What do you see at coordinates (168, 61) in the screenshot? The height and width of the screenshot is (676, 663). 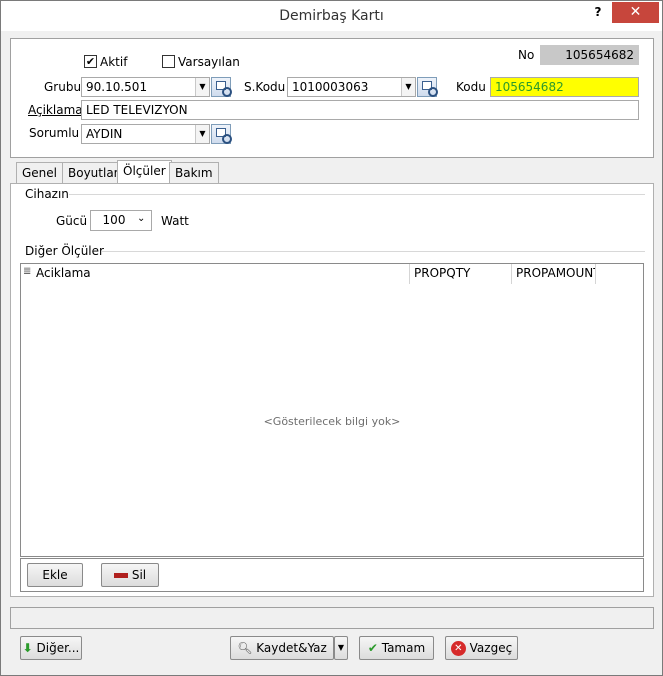 I see `varsayilan-checkbox` at bounding box center [168, 61].